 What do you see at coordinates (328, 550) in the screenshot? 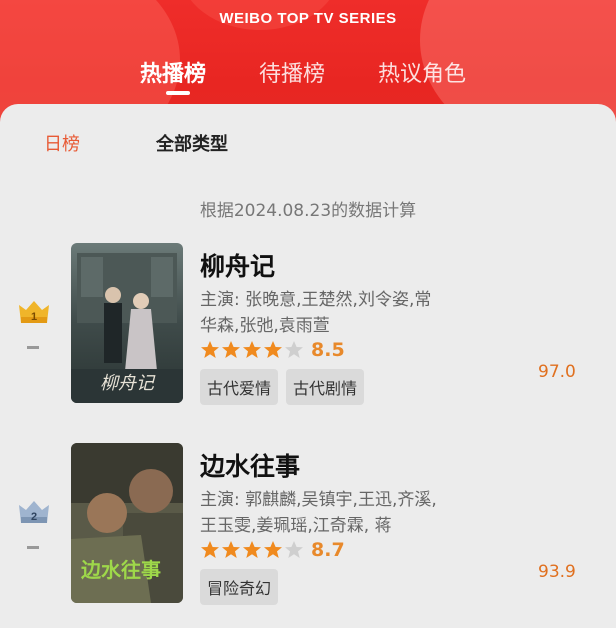
I see `rating-value: 8.7` at bounding box center [328, 550].